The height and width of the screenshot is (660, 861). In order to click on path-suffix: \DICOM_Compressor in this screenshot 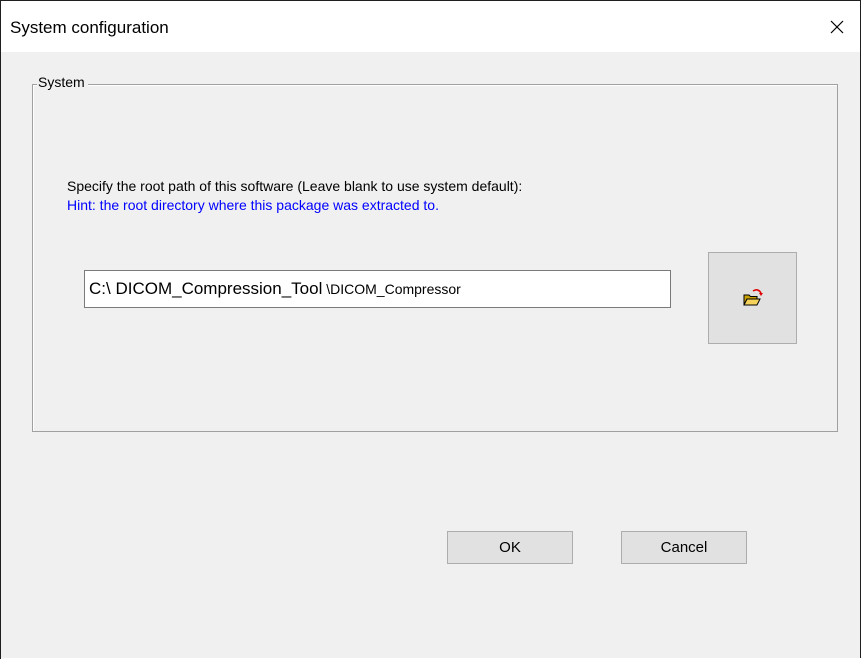, I will do `click(391, 289)`.